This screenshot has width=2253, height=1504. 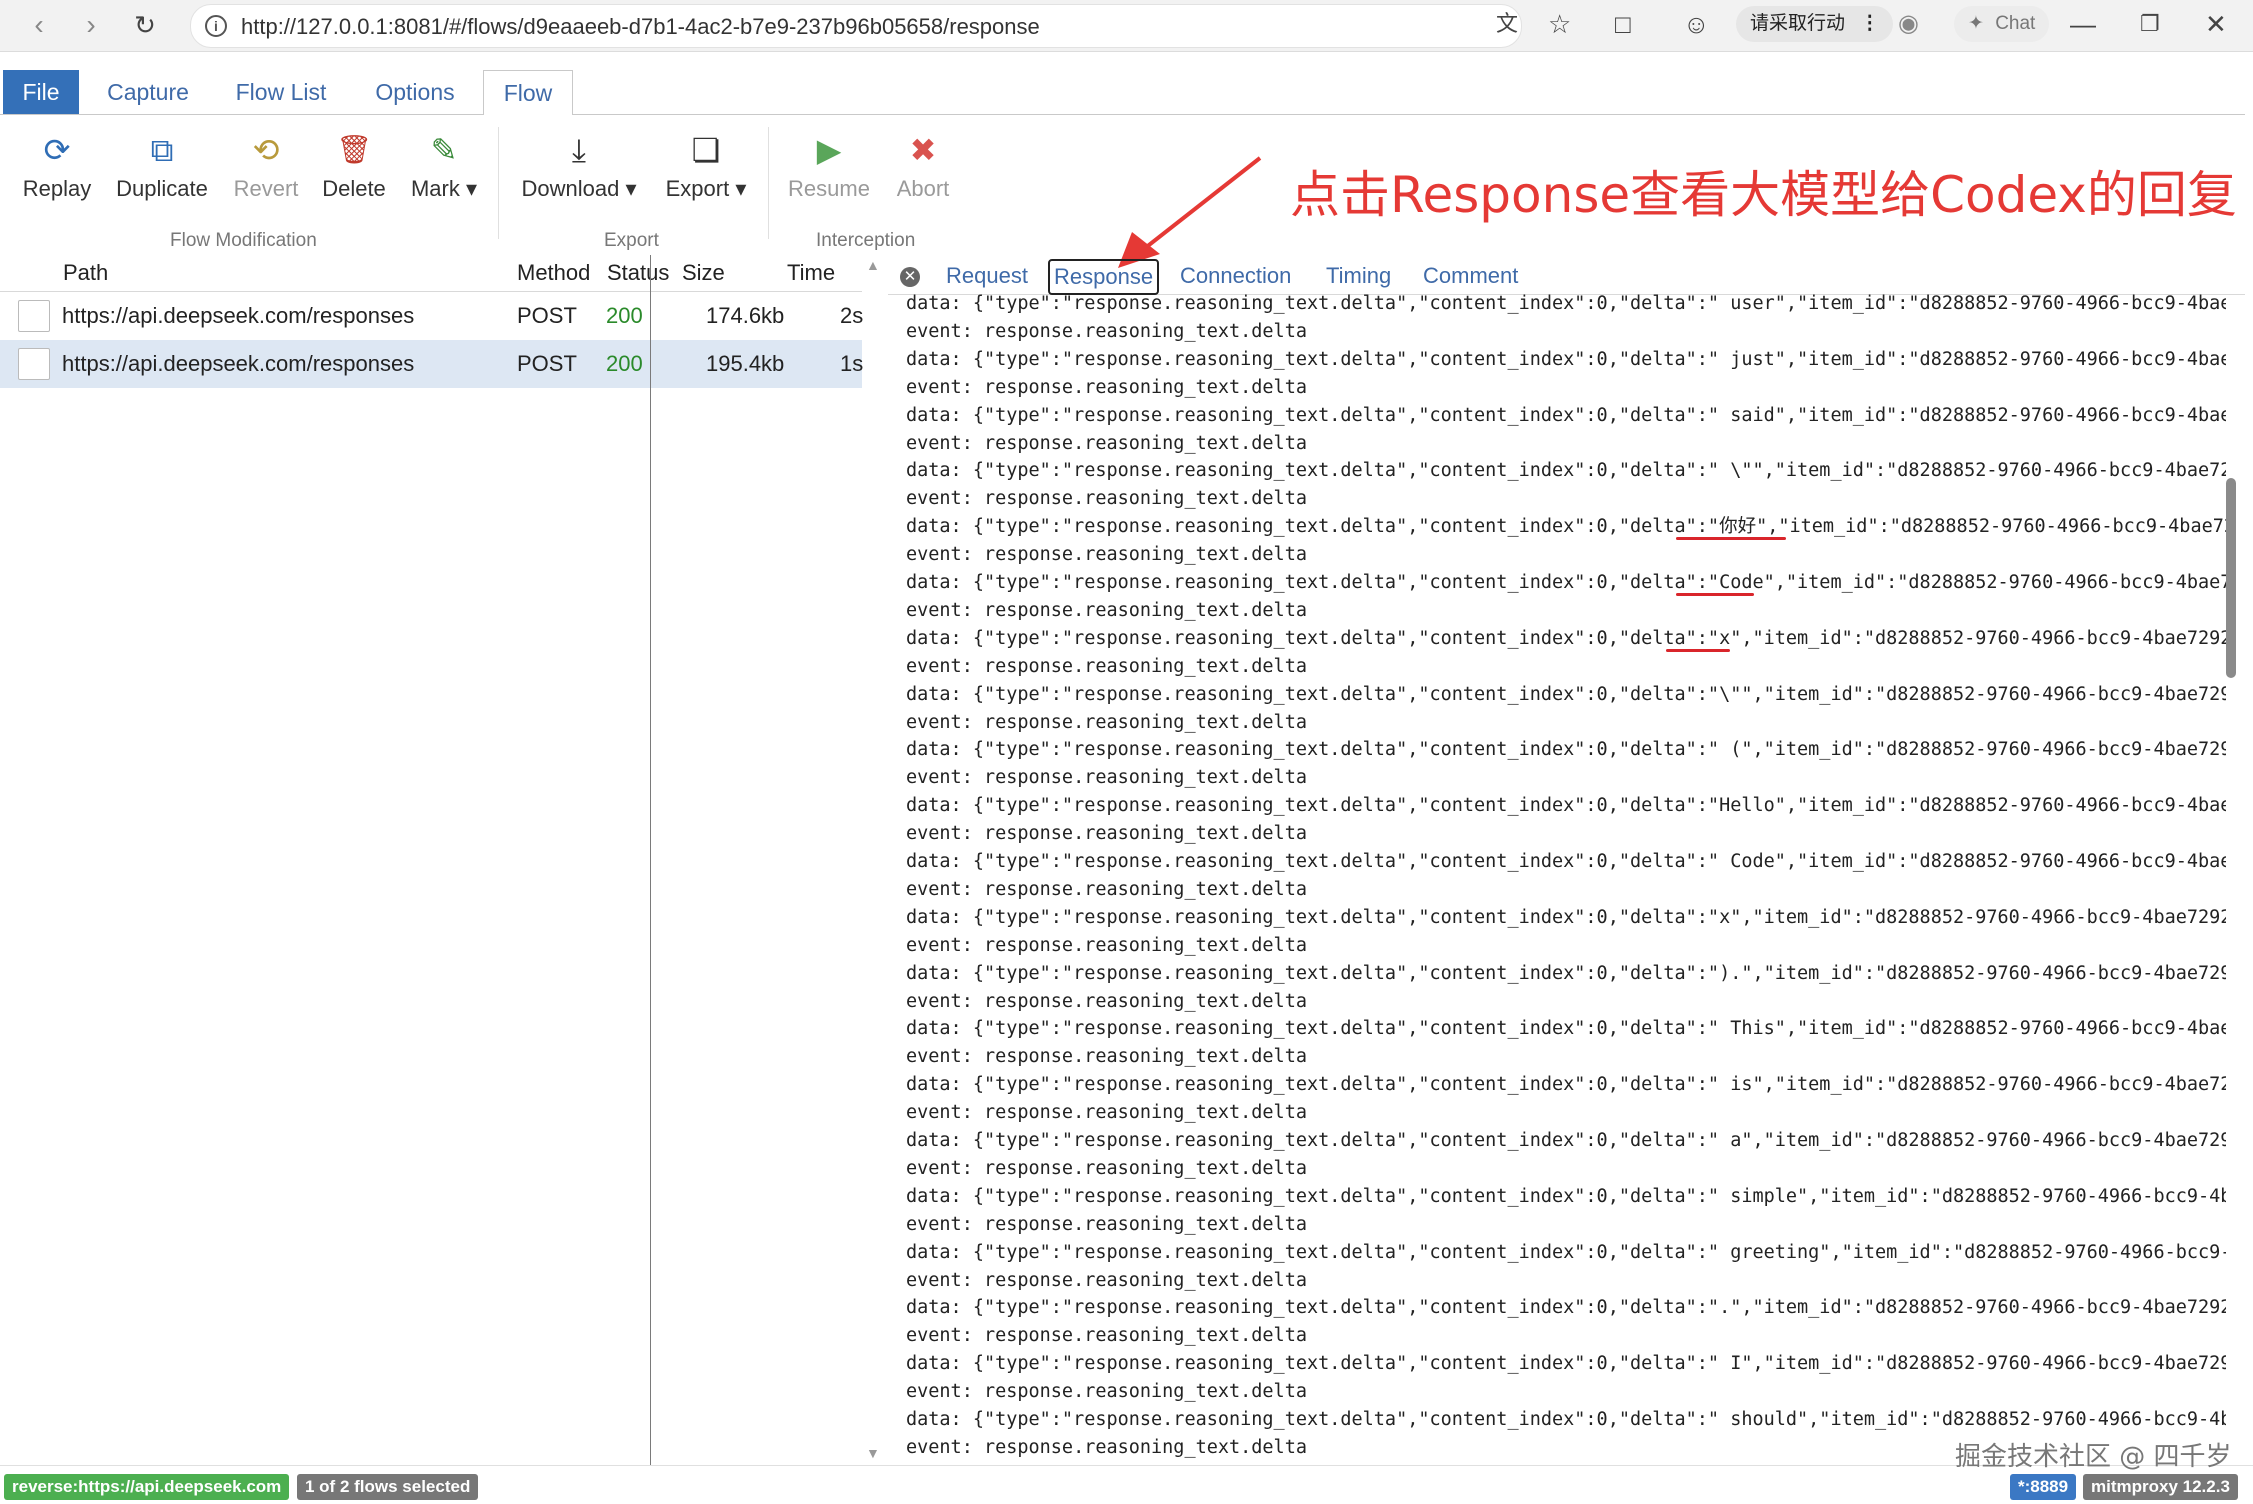 What do you see at coordinates (431, 569) in the screenshot?
I see `table-row` at bounding box center [431, 569].